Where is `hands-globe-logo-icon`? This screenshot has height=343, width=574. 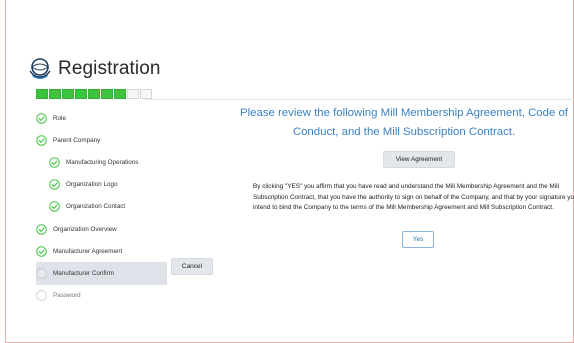
hands-globe-logo-icon is located at coordinates (40, 68).